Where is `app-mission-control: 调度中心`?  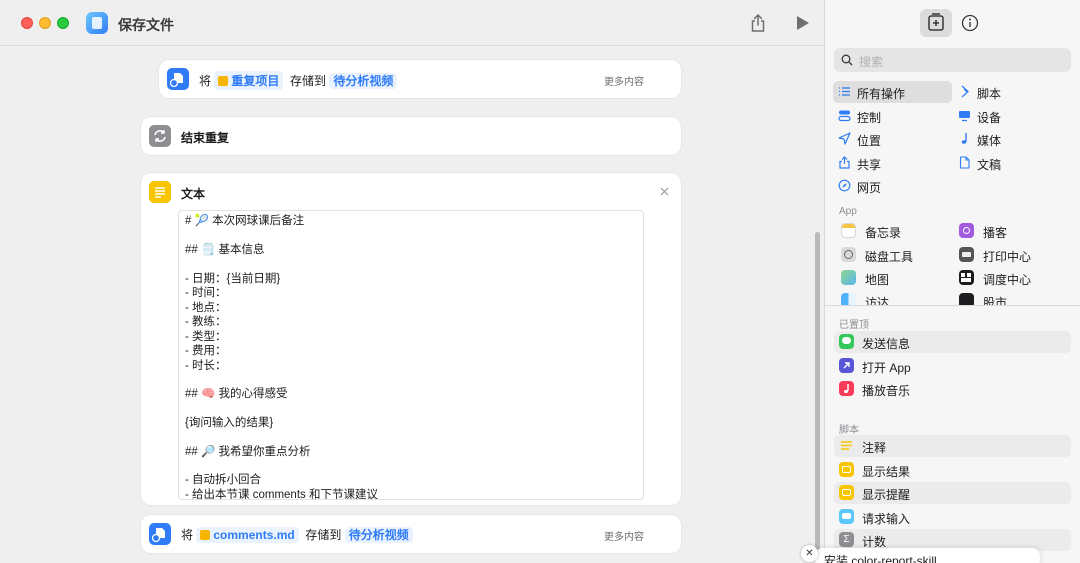 app-mission-control: 调度中心 is located at coordinates (1013, 278).